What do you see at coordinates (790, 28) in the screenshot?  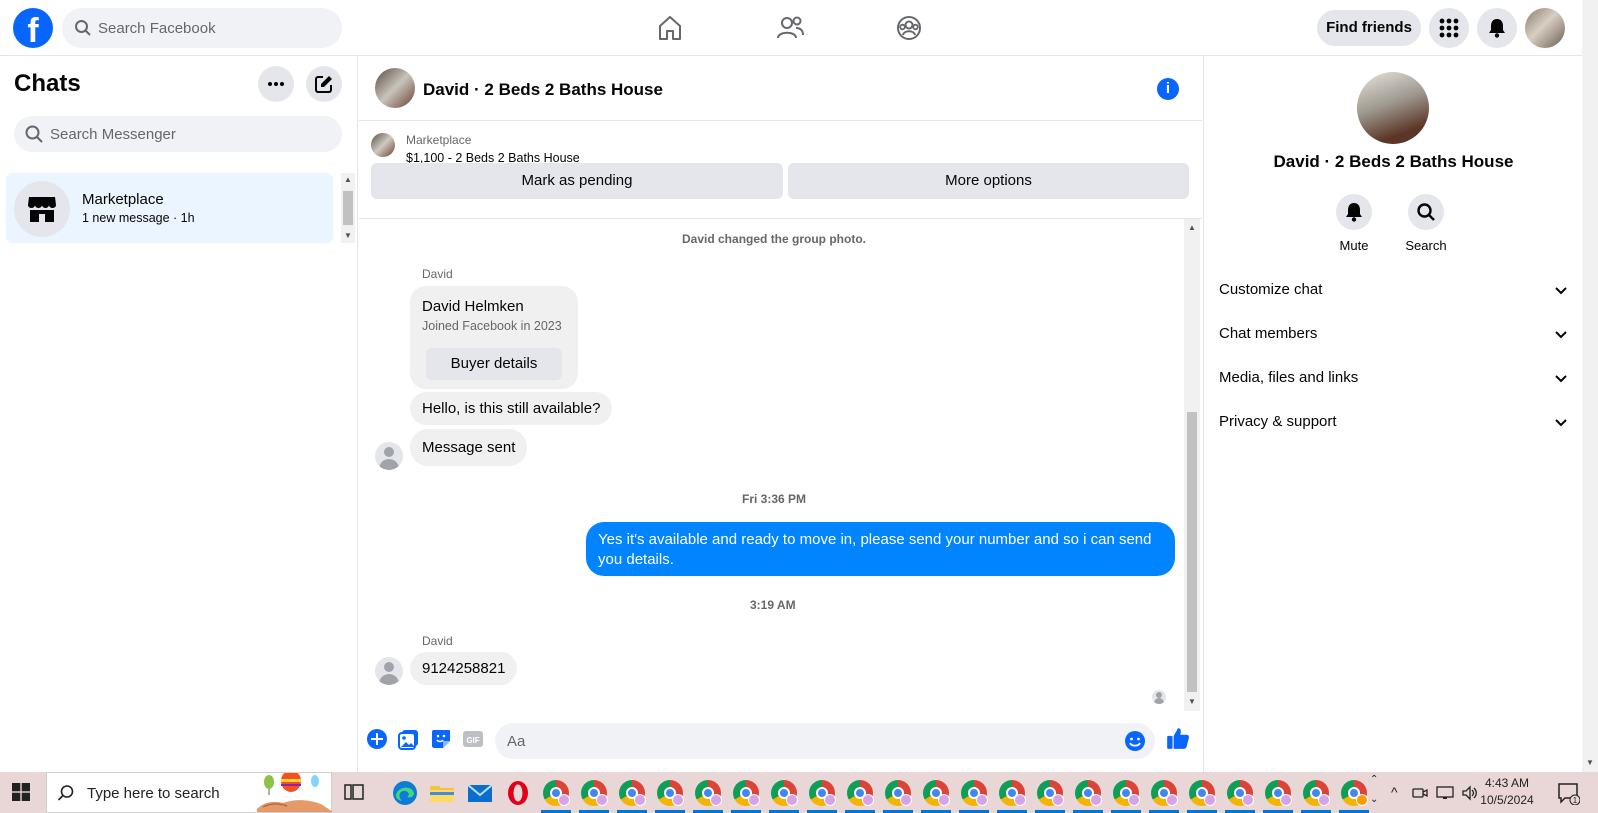 I see `friends-icon` at bounding box center [790, 28].